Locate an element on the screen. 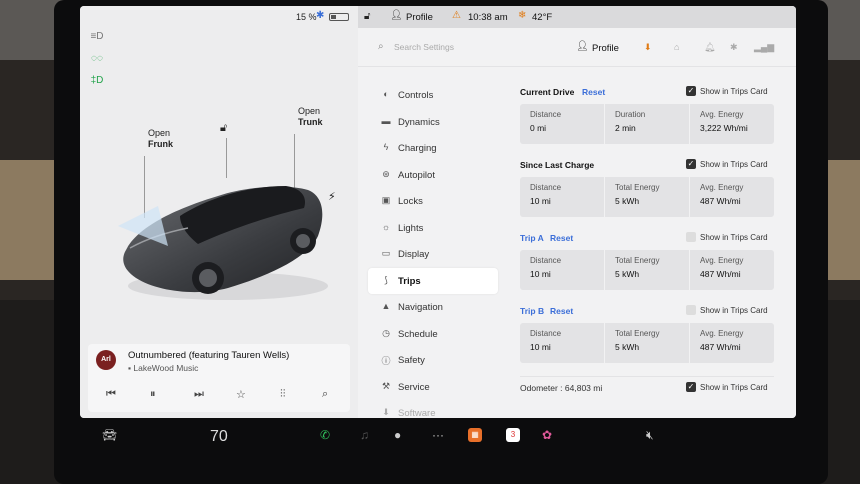 Image resolution: width=860 pixels, height=484 pixels. lock-icon: ▣ is located at coordinates (386, 200).